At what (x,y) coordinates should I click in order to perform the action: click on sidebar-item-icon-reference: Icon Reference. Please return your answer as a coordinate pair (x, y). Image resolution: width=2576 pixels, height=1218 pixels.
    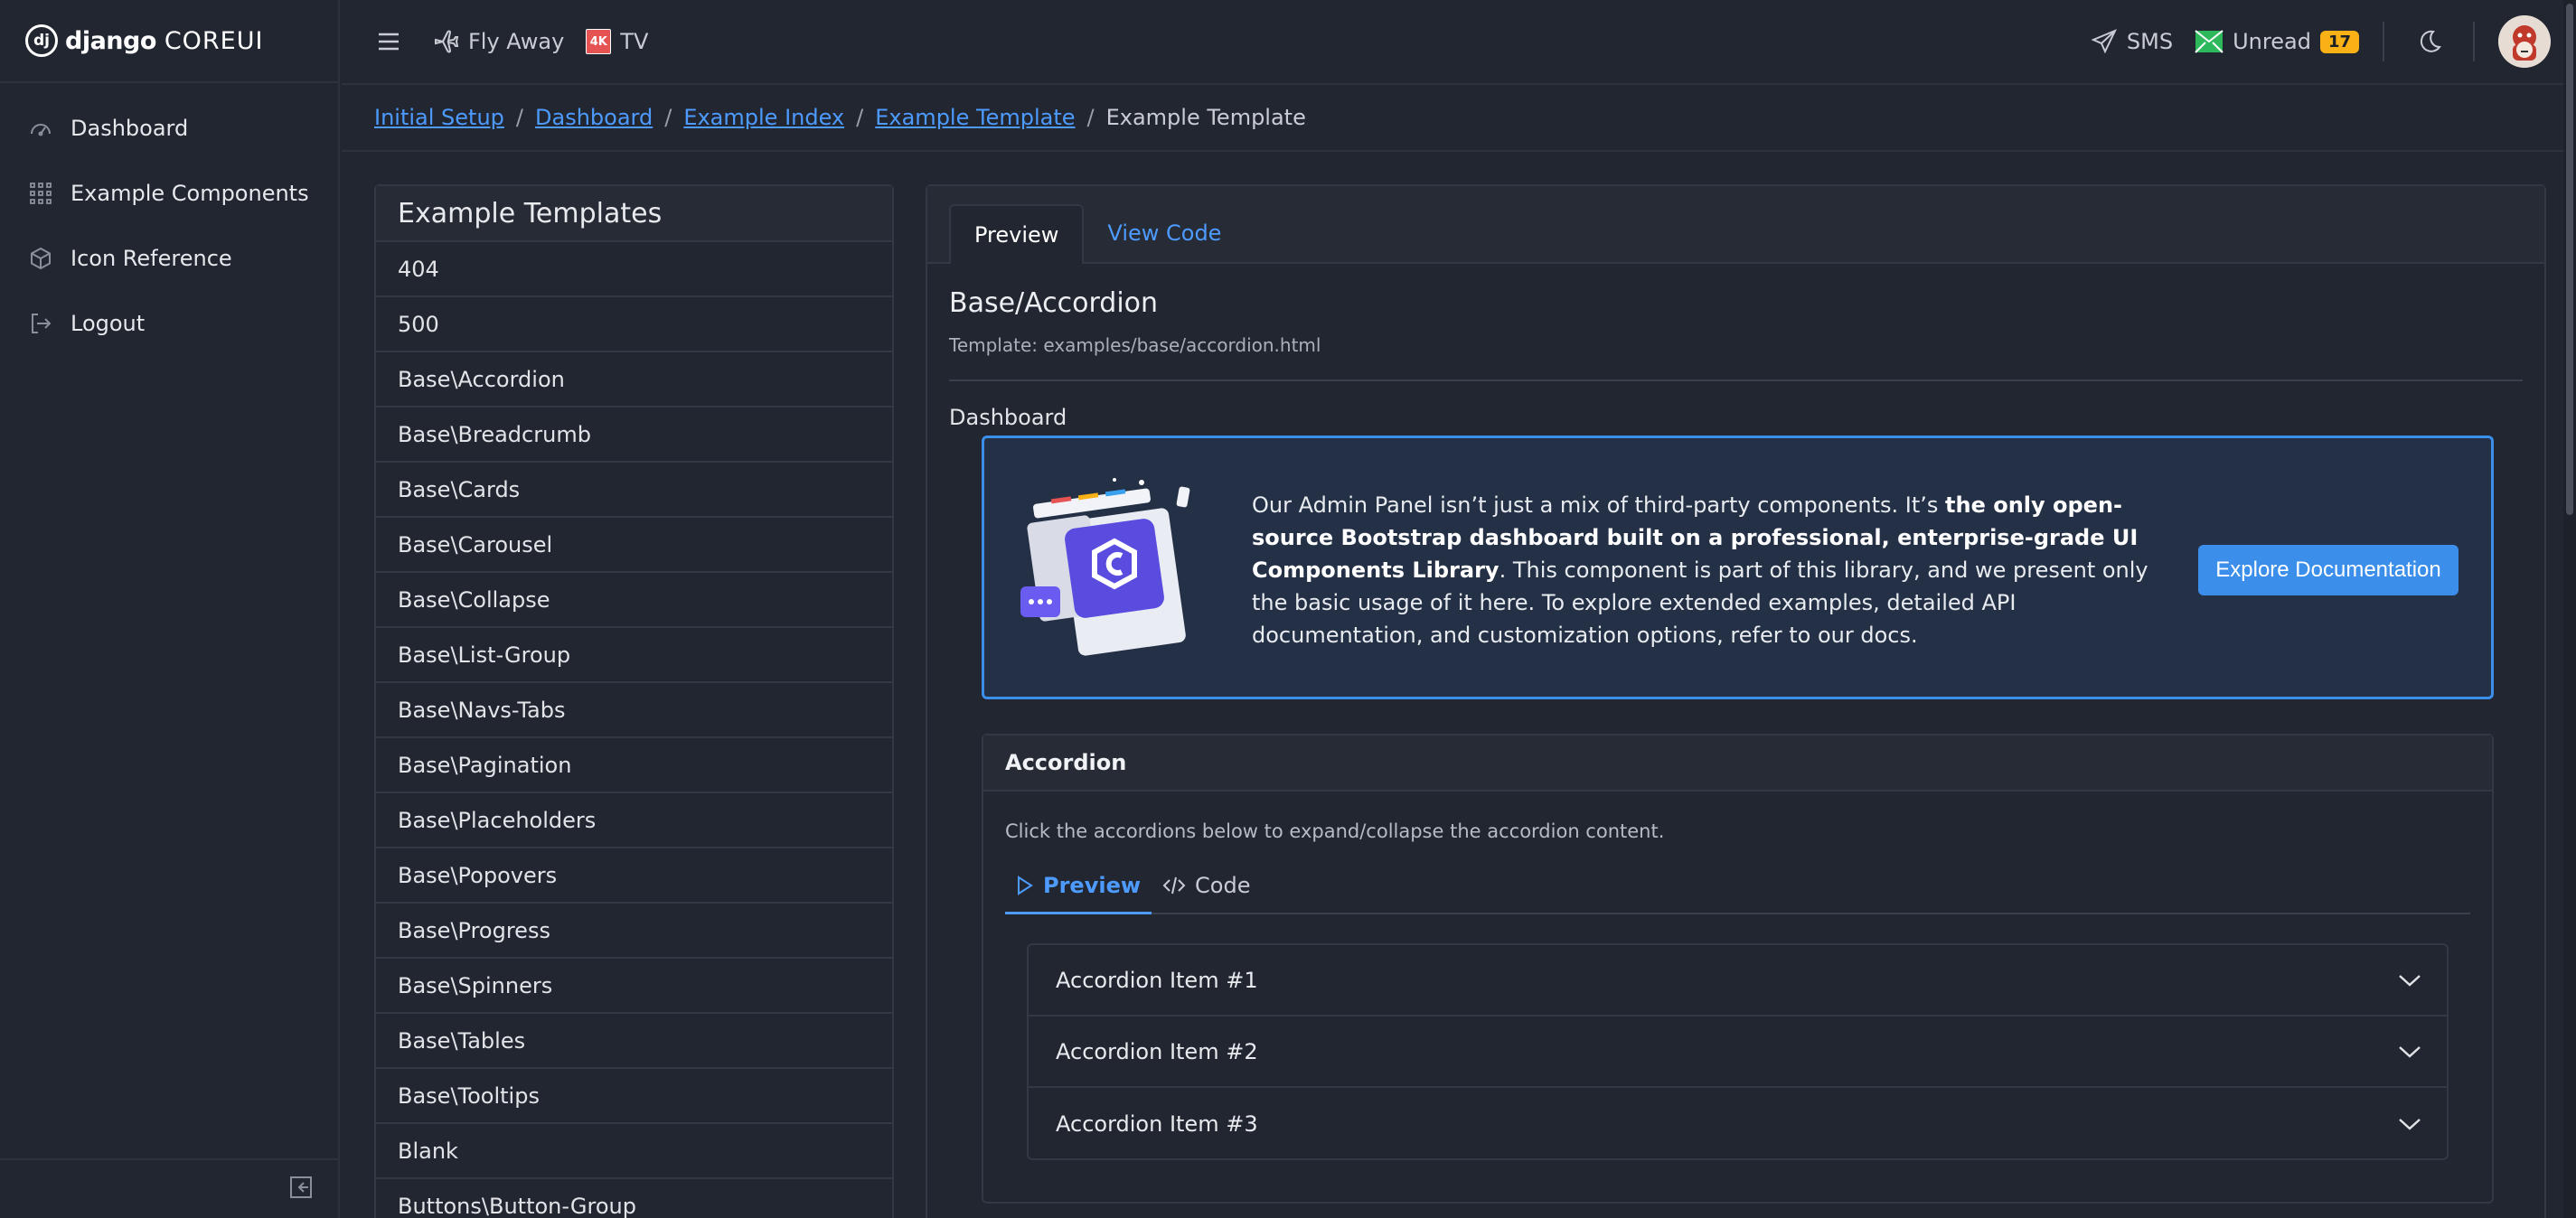
    Looking at the image, I should click on (169, 258).